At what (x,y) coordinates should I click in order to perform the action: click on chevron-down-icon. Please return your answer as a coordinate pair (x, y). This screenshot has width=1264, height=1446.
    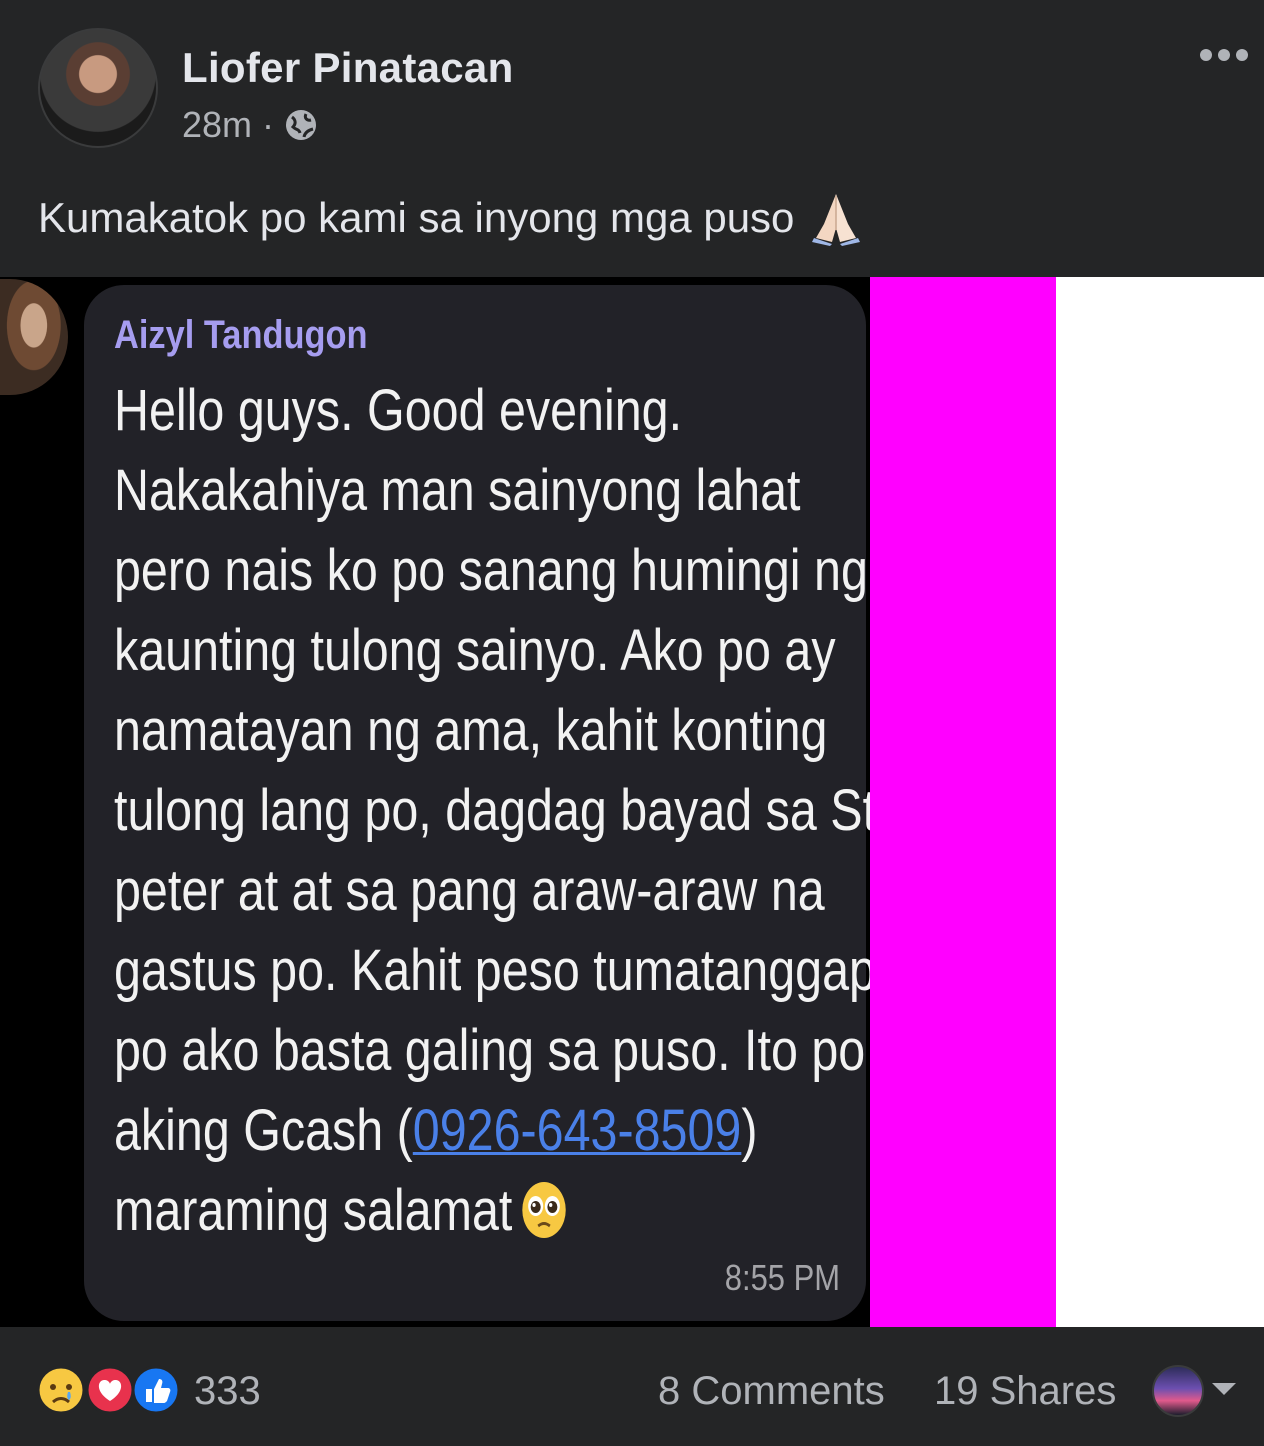
    Looking at the image, I should click on (1224, 1389).